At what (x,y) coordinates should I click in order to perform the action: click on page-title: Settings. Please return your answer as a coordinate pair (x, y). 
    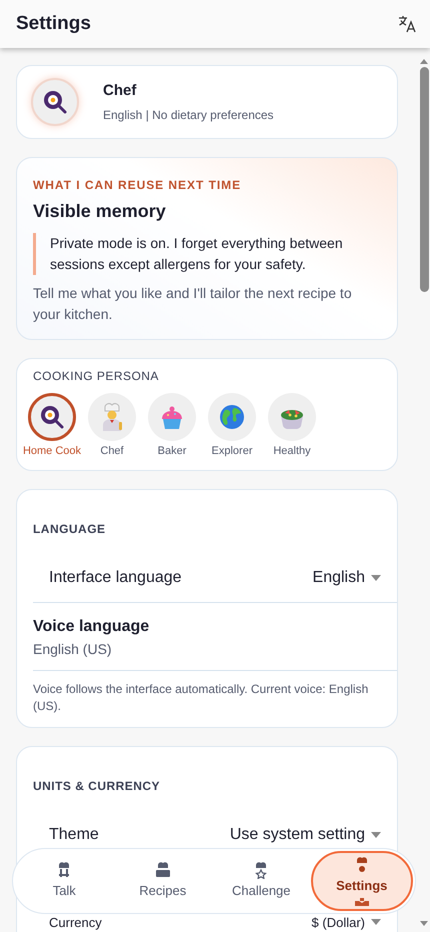
    Looking at the image, I should click on (53, 24).